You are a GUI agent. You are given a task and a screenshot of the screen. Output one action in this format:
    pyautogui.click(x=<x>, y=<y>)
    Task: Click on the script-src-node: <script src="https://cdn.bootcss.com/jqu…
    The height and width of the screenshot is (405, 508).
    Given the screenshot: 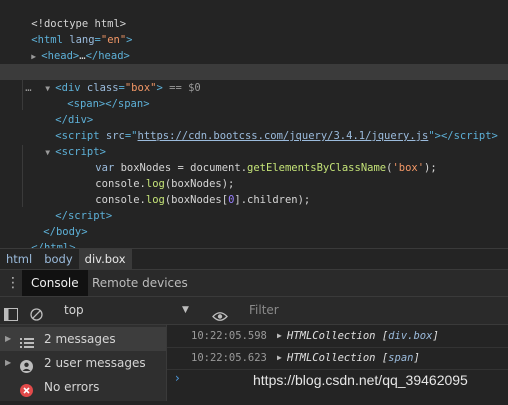 What is the action you would take?
    pyautogui.click(x=254, y=127)
    